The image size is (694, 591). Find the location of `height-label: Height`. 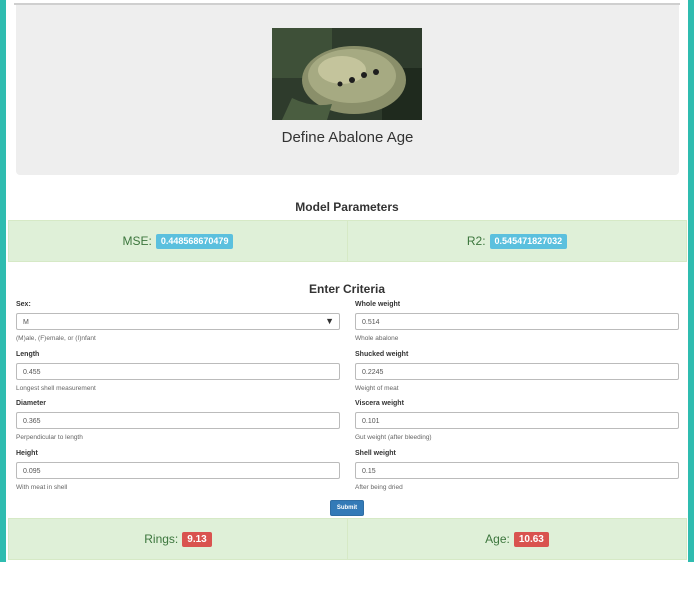

height-label: Height is located at coordinates (27, 453).